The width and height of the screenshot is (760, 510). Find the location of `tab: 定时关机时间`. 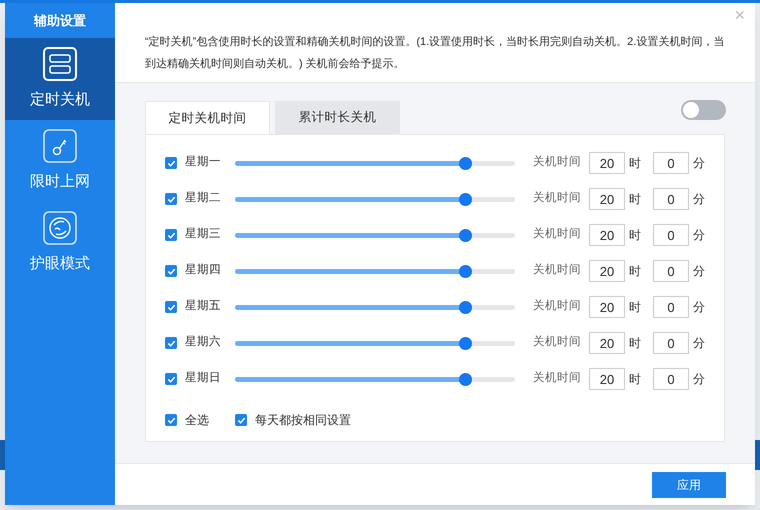

tab: 定时关机时间 is located at coordinates (207, 117).